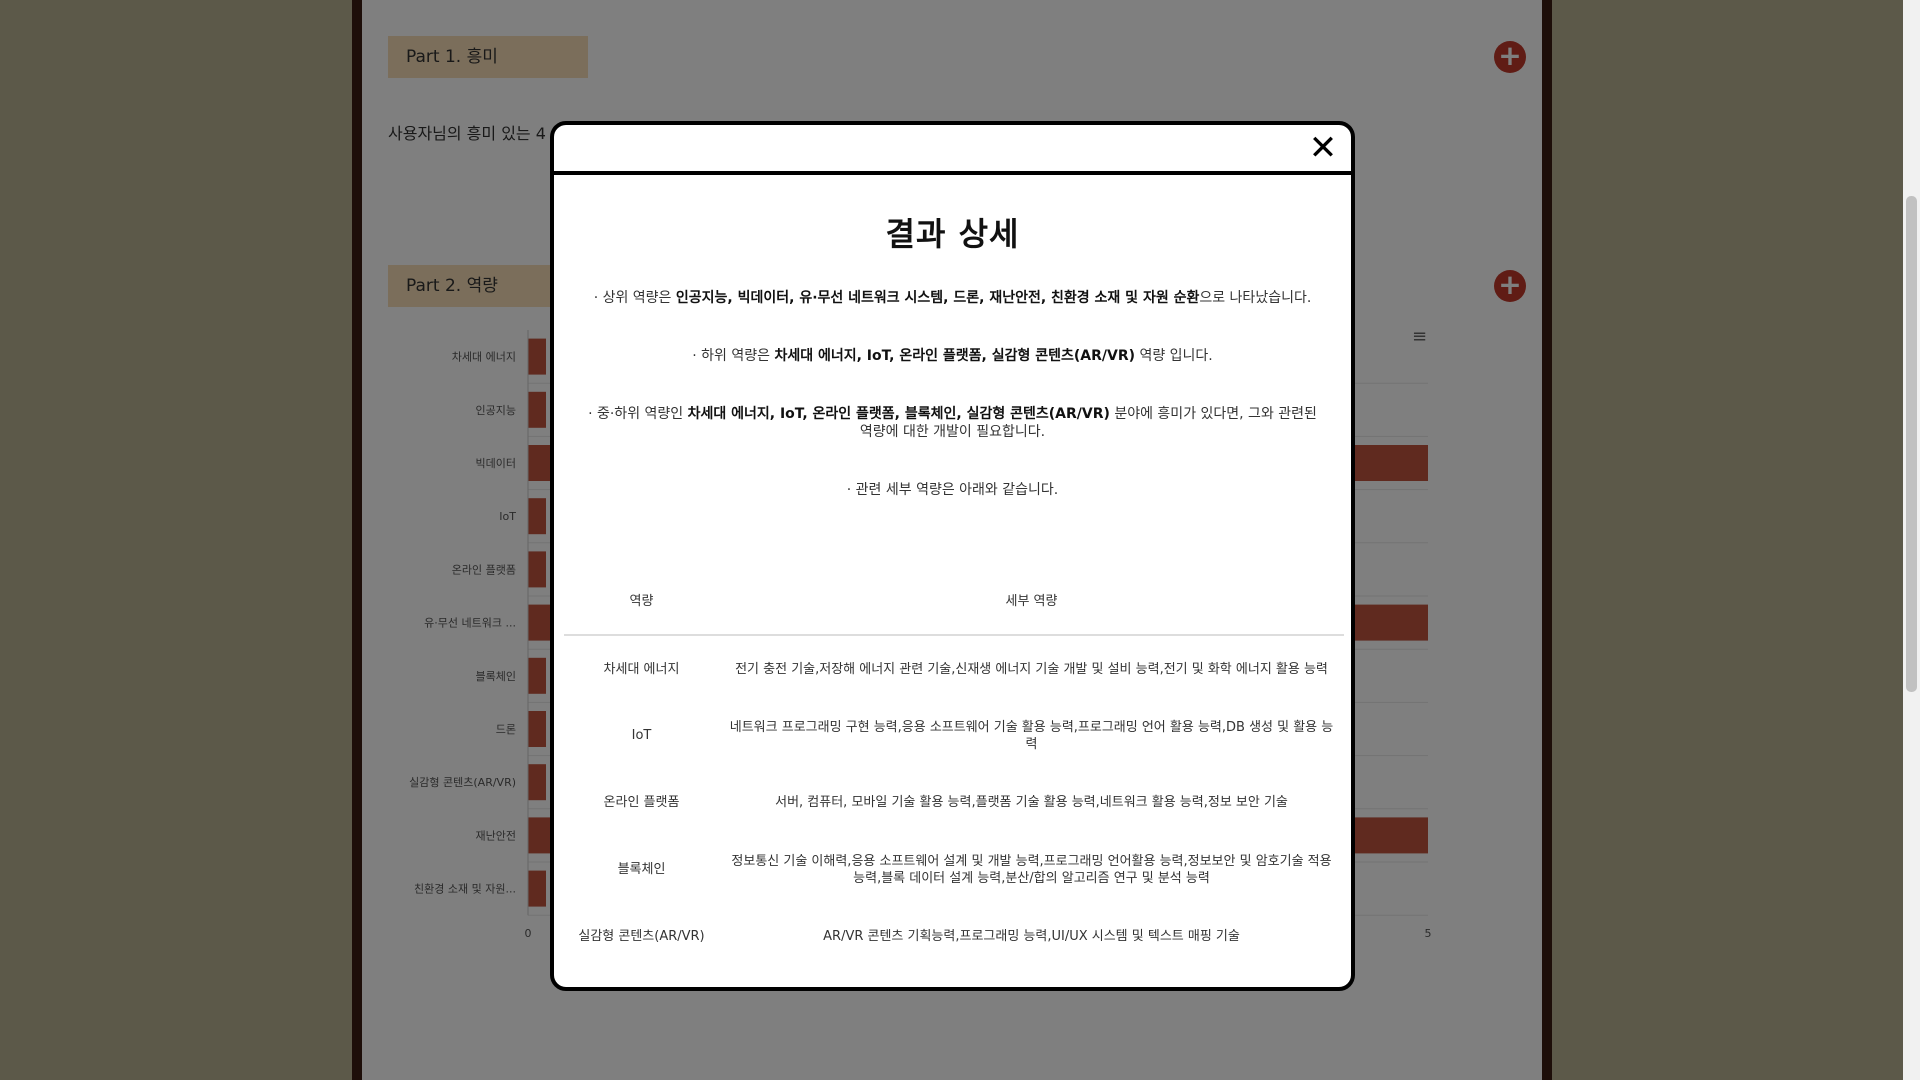  What do you see at coordinates (1911, 444) in the screenshot?
I see `scrollbar-thumb` at bounding box center [1911, 444].